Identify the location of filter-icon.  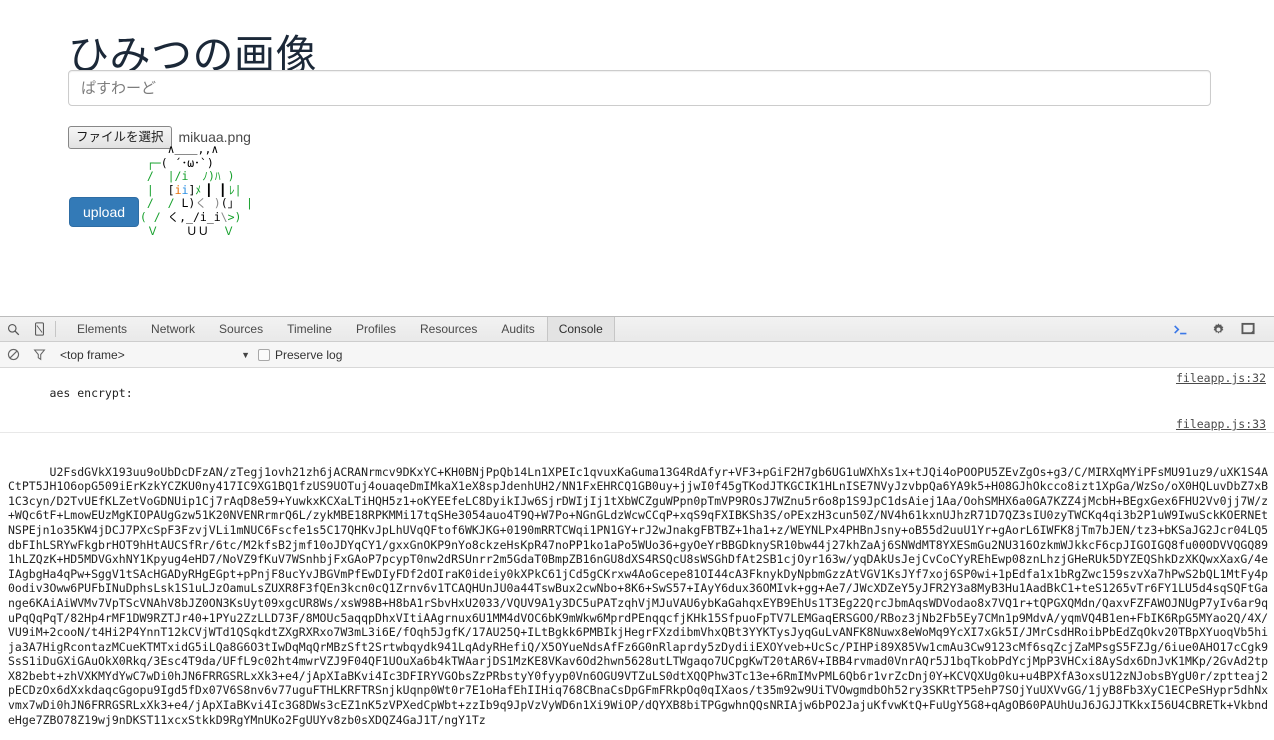
(39, 354).